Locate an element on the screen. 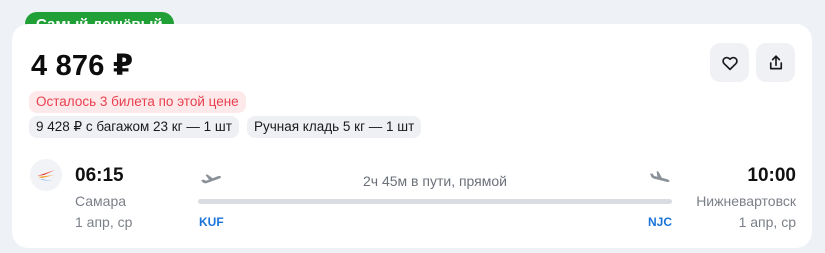  departure-city: Самара is located at coordinates (101, 201).